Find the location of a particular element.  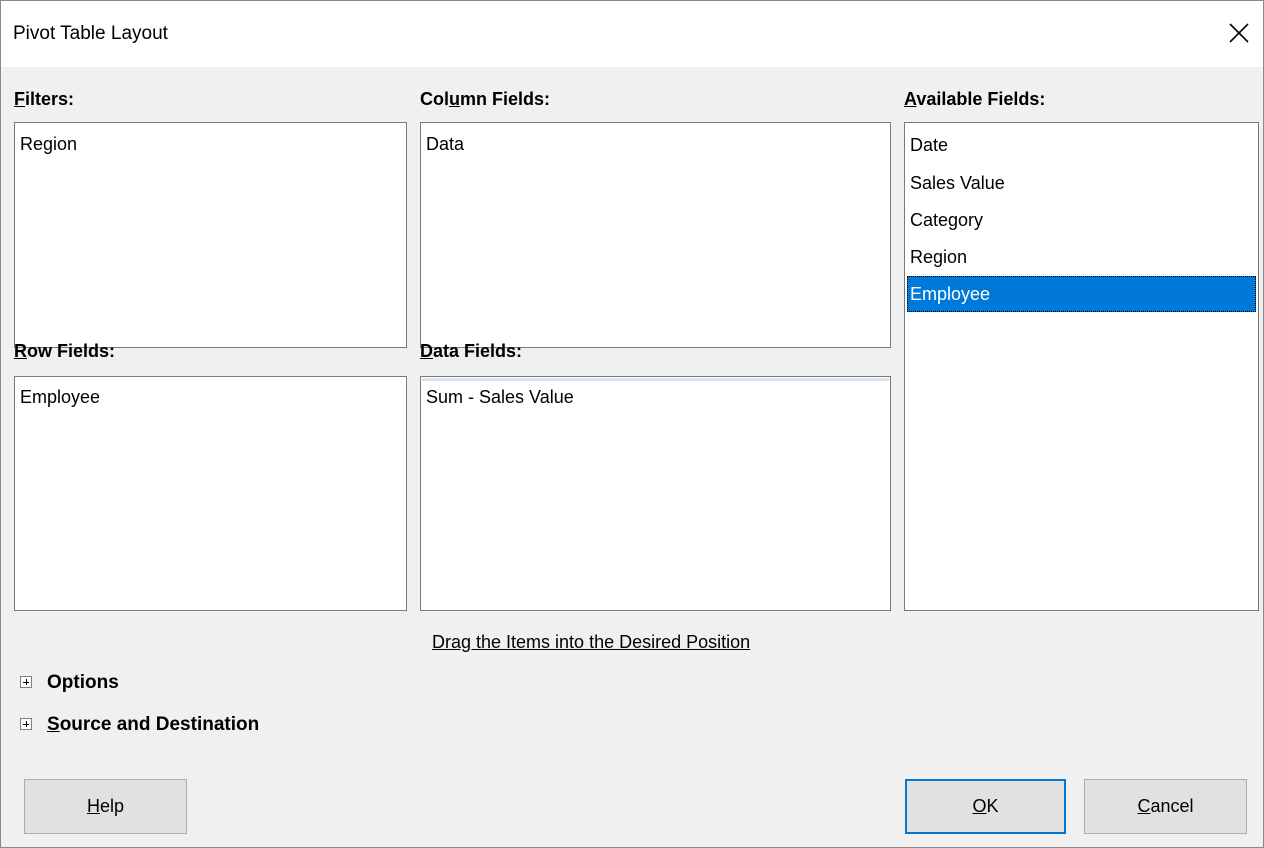

drag-hint-text: Drag the Items into the Desired Position is located at coordinates (591, 642).